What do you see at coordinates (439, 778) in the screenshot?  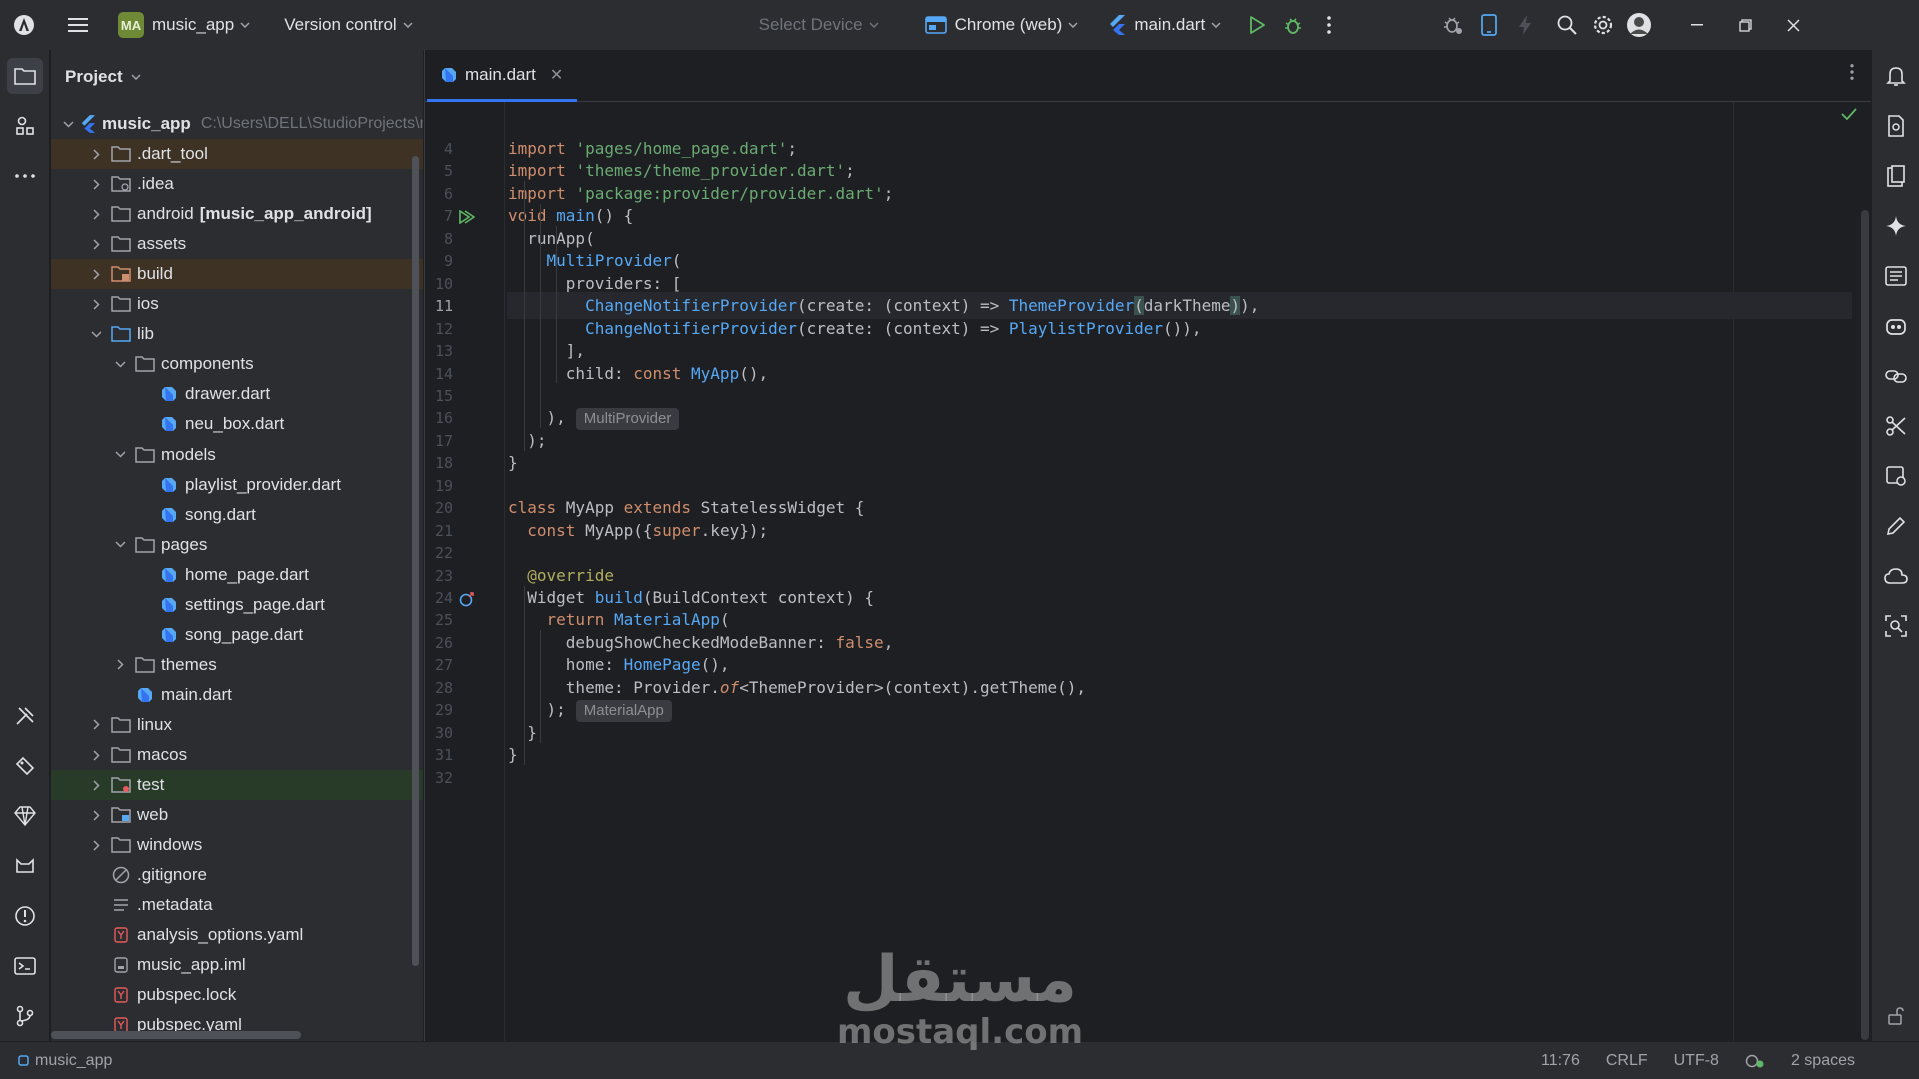 I see `line-number: 32` at bounding box center [439, 778].